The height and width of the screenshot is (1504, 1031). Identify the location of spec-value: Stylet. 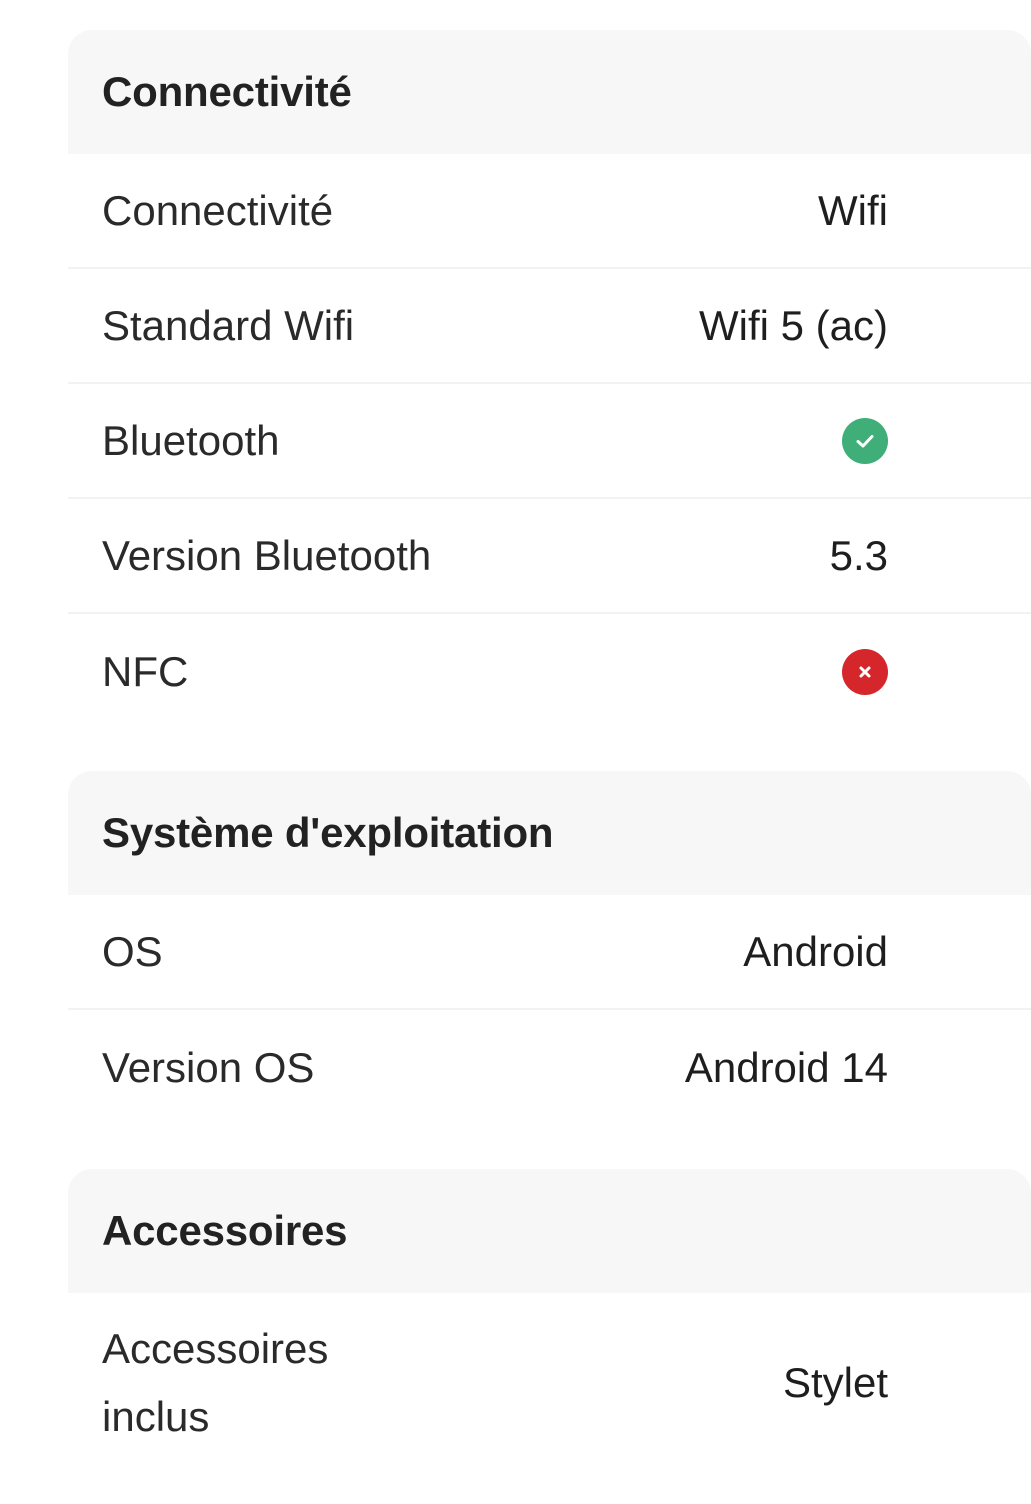
(835, 1382).